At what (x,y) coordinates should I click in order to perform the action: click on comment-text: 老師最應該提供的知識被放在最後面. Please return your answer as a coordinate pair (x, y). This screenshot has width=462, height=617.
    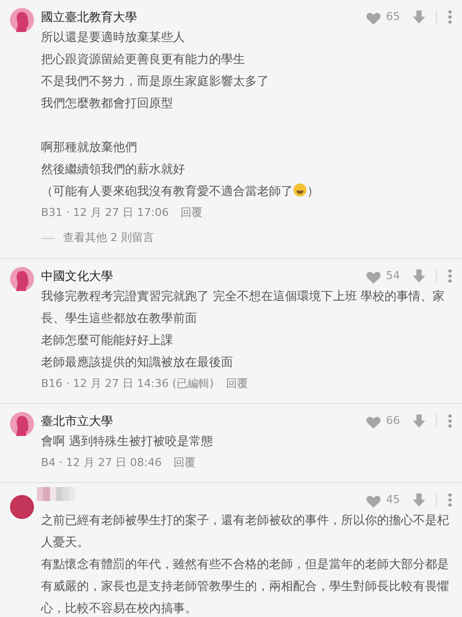
    Looking at the image, I should click on (137, 362).